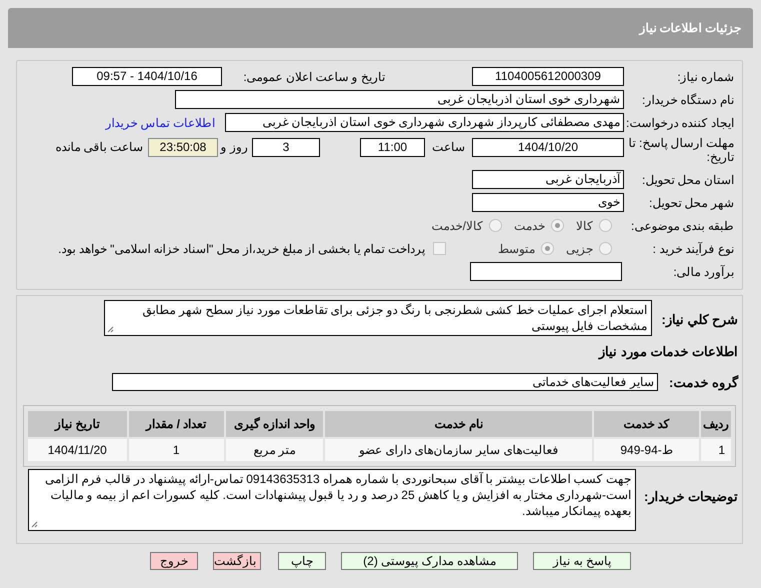 The height and width of the screenshot is (588, 761). I want to click on column-header: تعداد / مقدار, so click(176, 424).